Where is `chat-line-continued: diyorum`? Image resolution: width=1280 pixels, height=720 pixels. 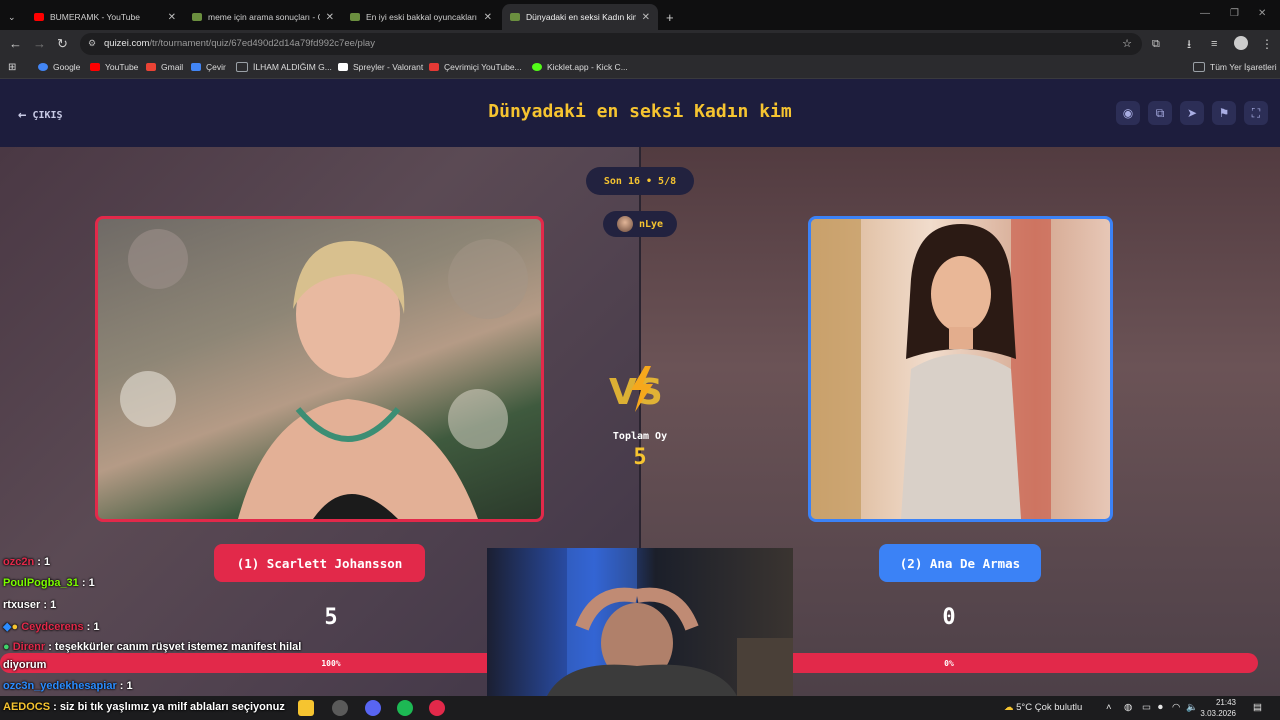
chat-line-continued: diyorum is located at coordinates (25, 665).